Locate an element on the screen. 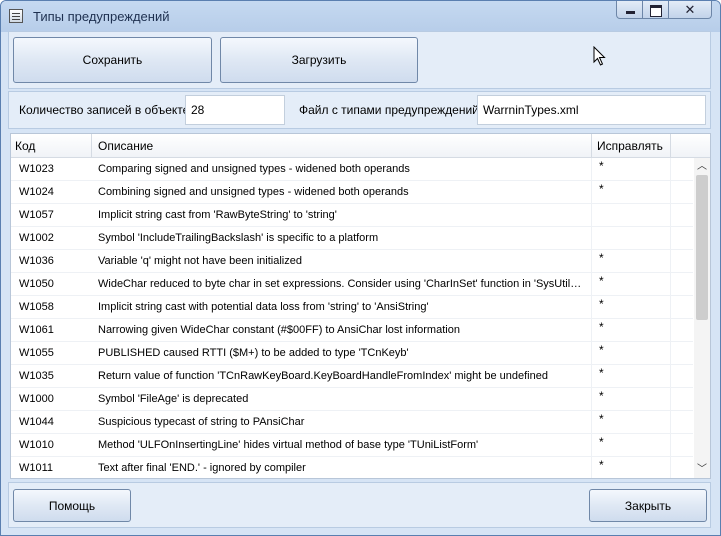 This screenshot has height=536, width=721. window-controls: ✕ is located at coordinates (664, 10).